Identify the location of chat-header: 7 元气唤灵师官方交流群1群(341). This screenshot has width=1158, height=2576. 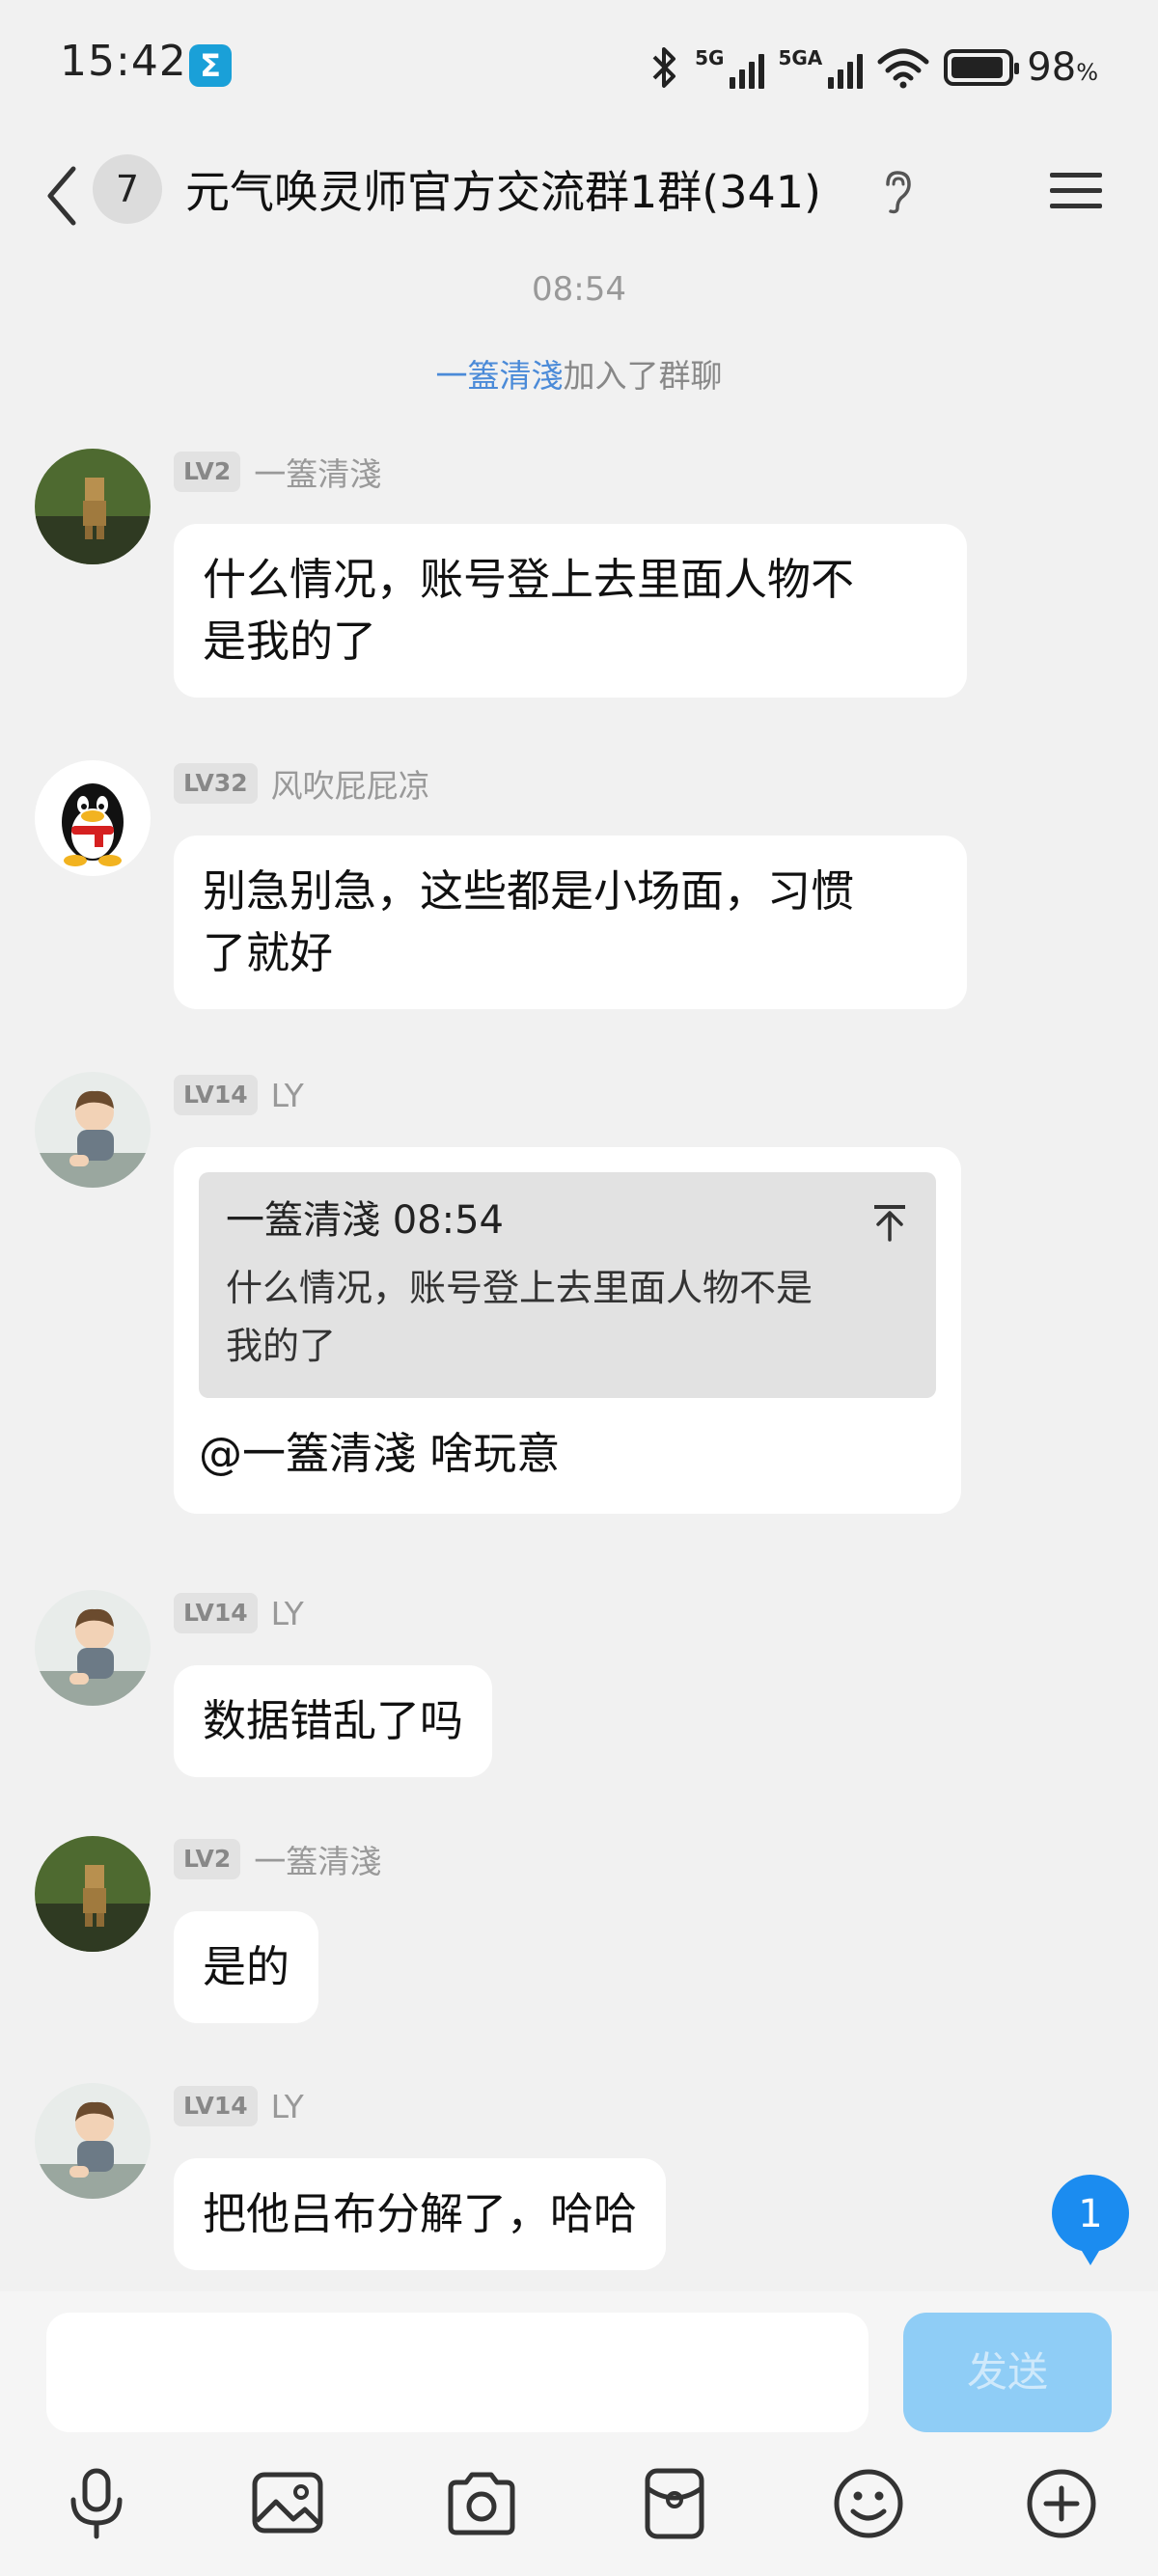
(579, 193).